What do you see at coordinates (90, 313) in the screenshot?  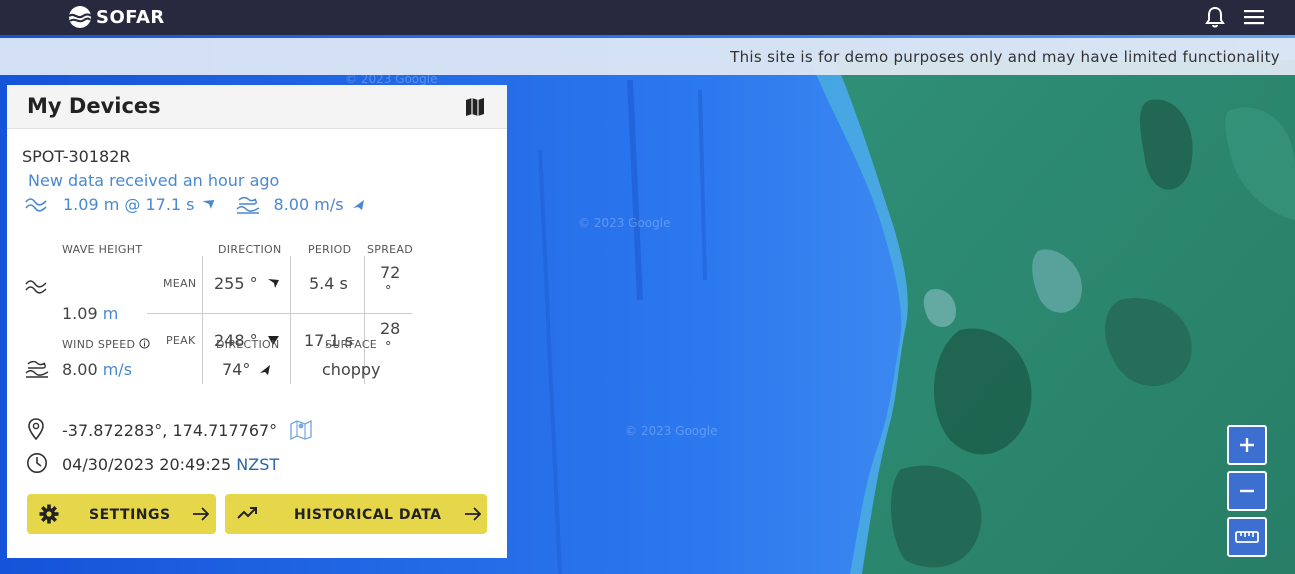 I see `wave-height-value: 1.09 m` at bounding box center [90, 313].